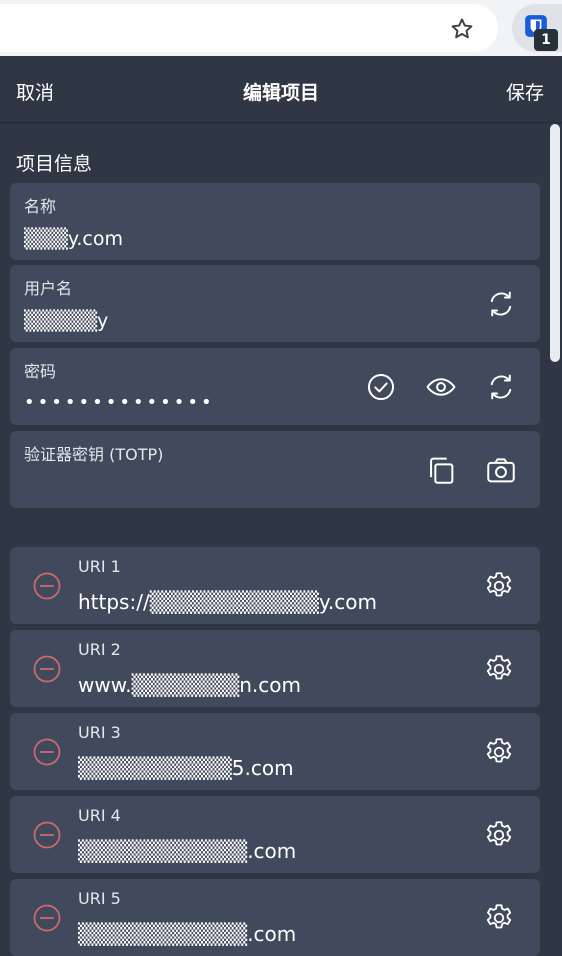 The image size is (562, 956). I want to click on uri-label: URI 1, so click(99, 566).